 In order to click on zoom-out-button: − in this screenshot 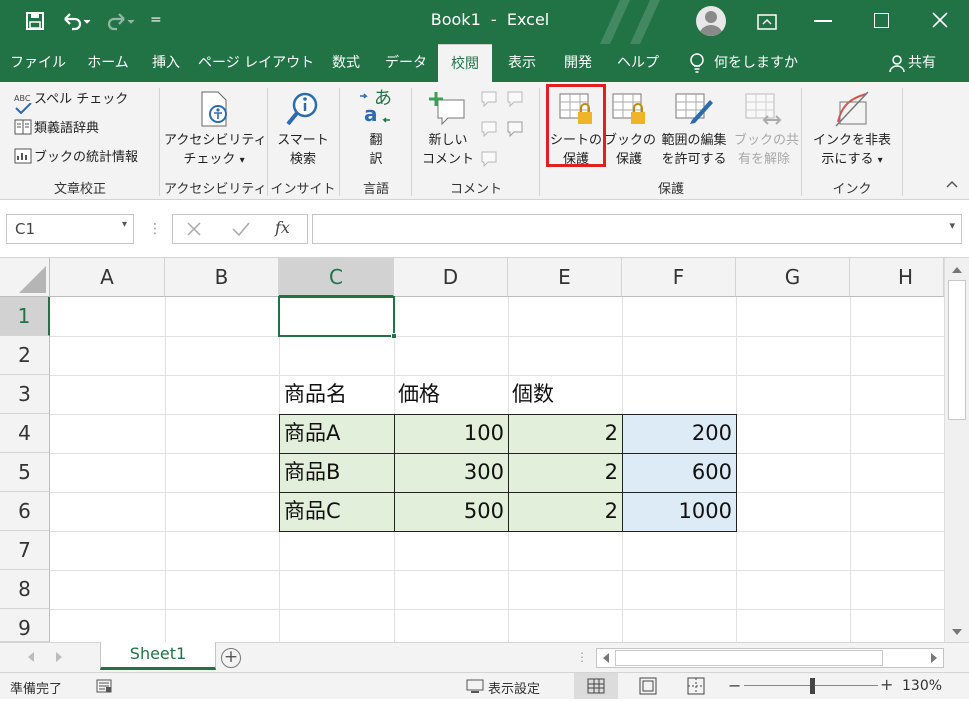, I will do `click(734, 685)`.